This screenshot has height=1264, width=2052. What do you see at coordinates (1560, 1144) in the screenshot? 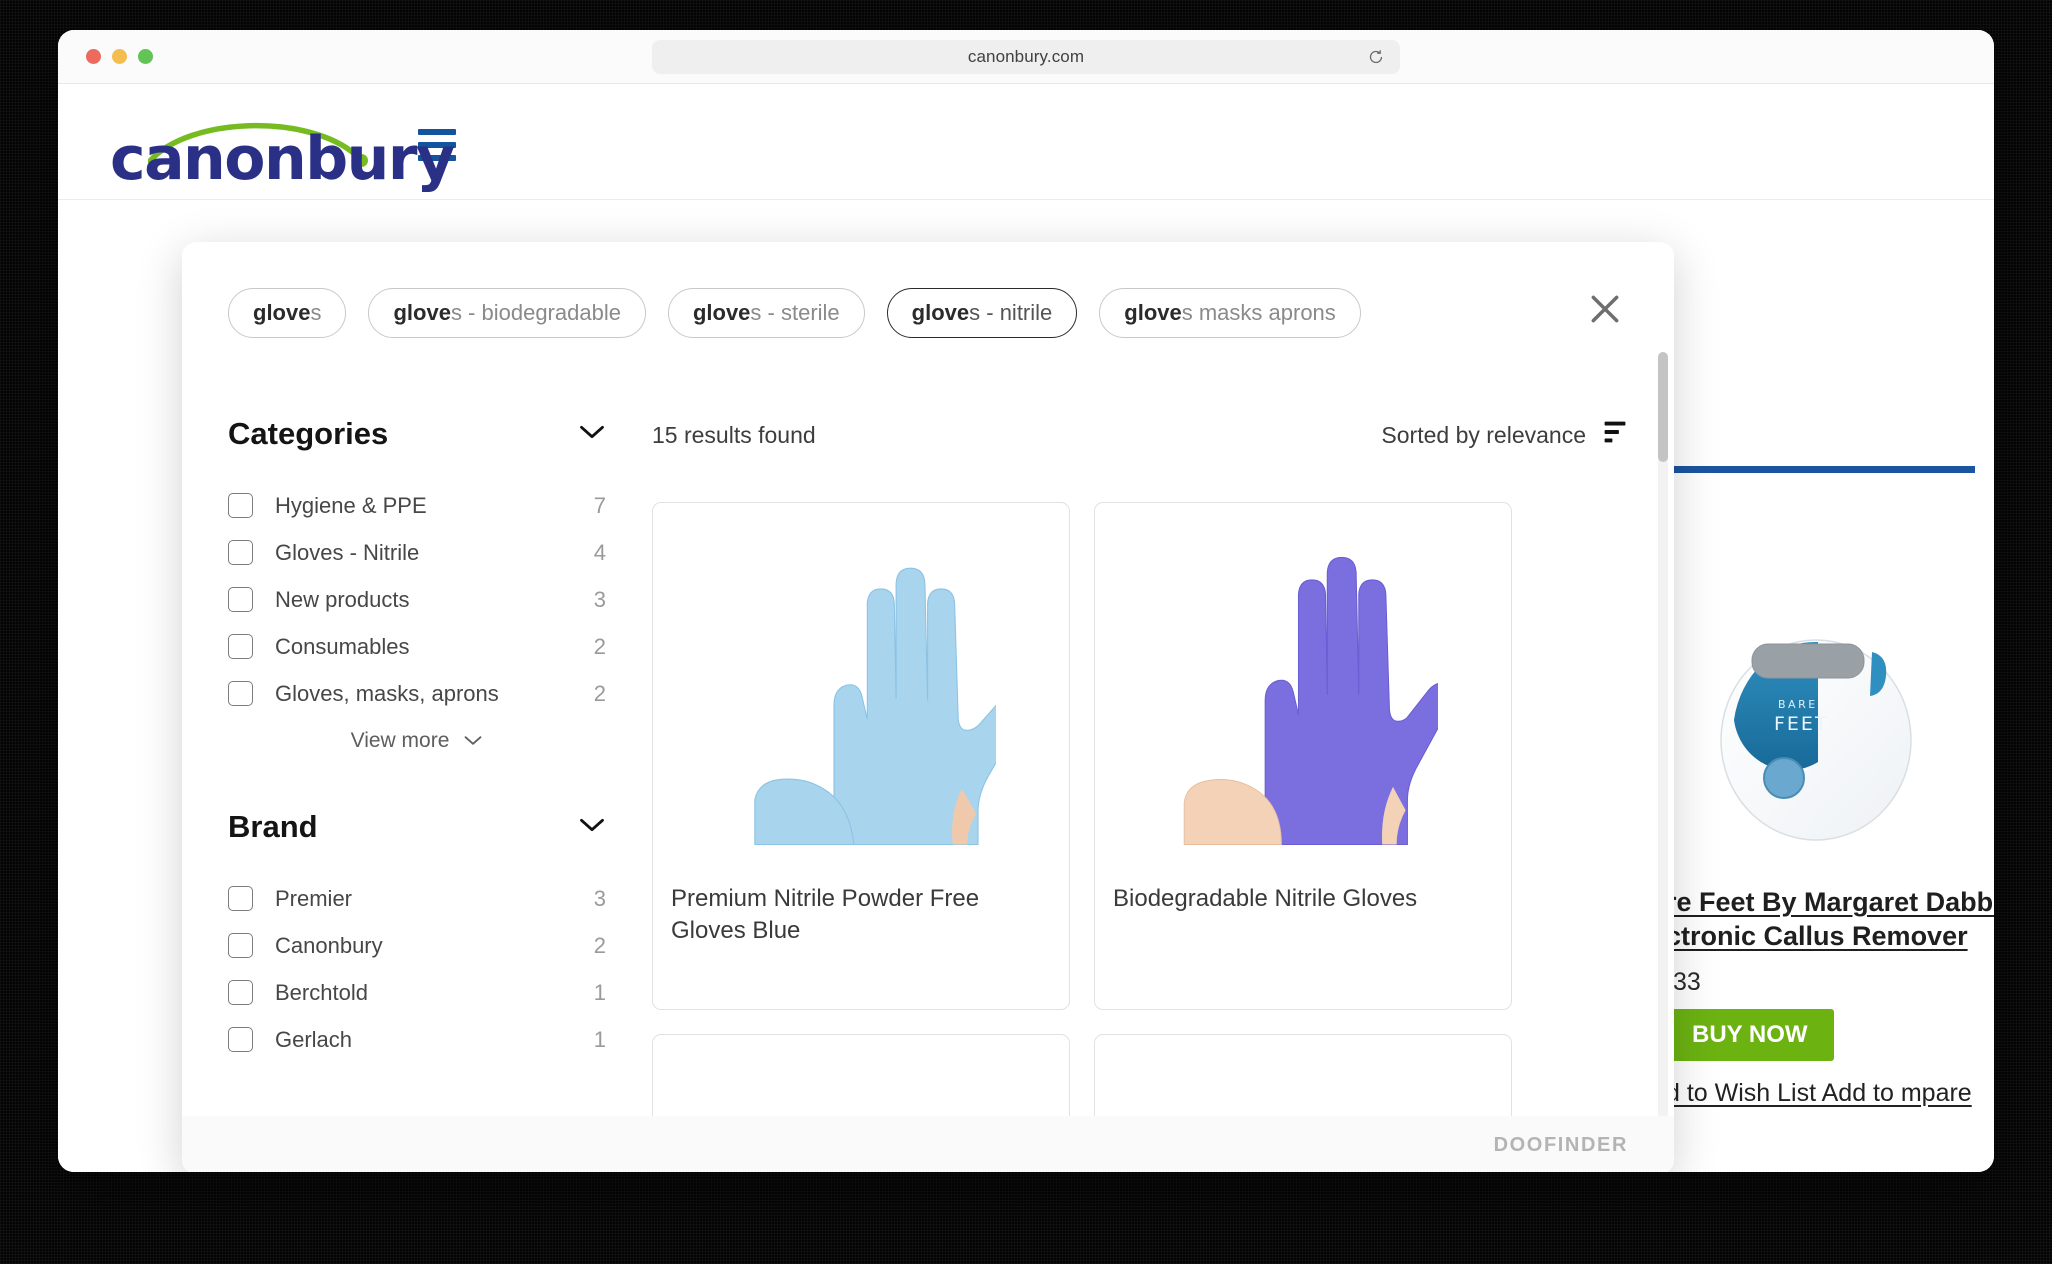
I see `doofinder-brand-label: DOOFINDER` at bounding box center [1560, 1144].